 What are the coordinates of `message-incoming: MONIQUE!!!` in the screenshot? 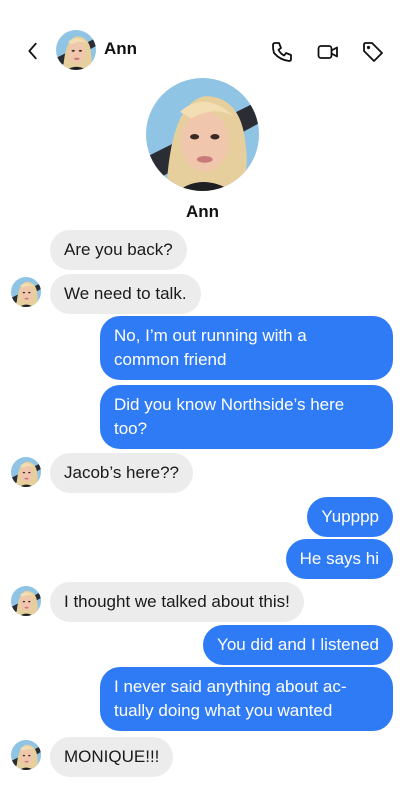 It's located at (112, 757).